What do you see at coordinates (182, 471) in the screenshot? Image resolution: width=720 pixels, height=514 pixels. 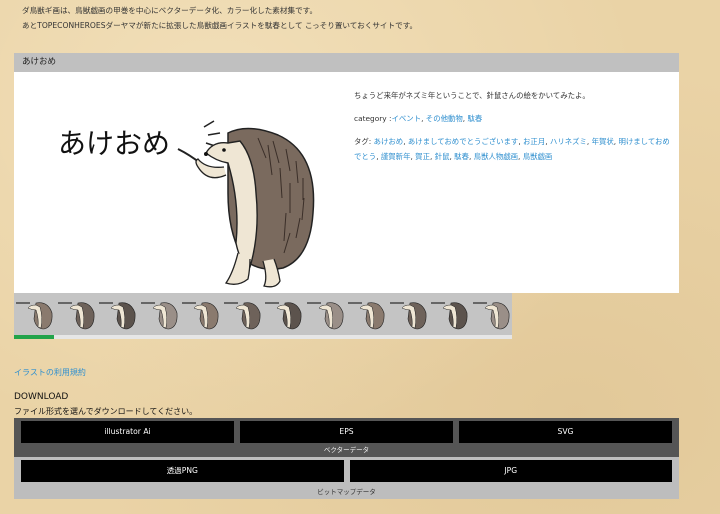 I see `download-png-button: 透過PNG` at bounding box center [182, 471].